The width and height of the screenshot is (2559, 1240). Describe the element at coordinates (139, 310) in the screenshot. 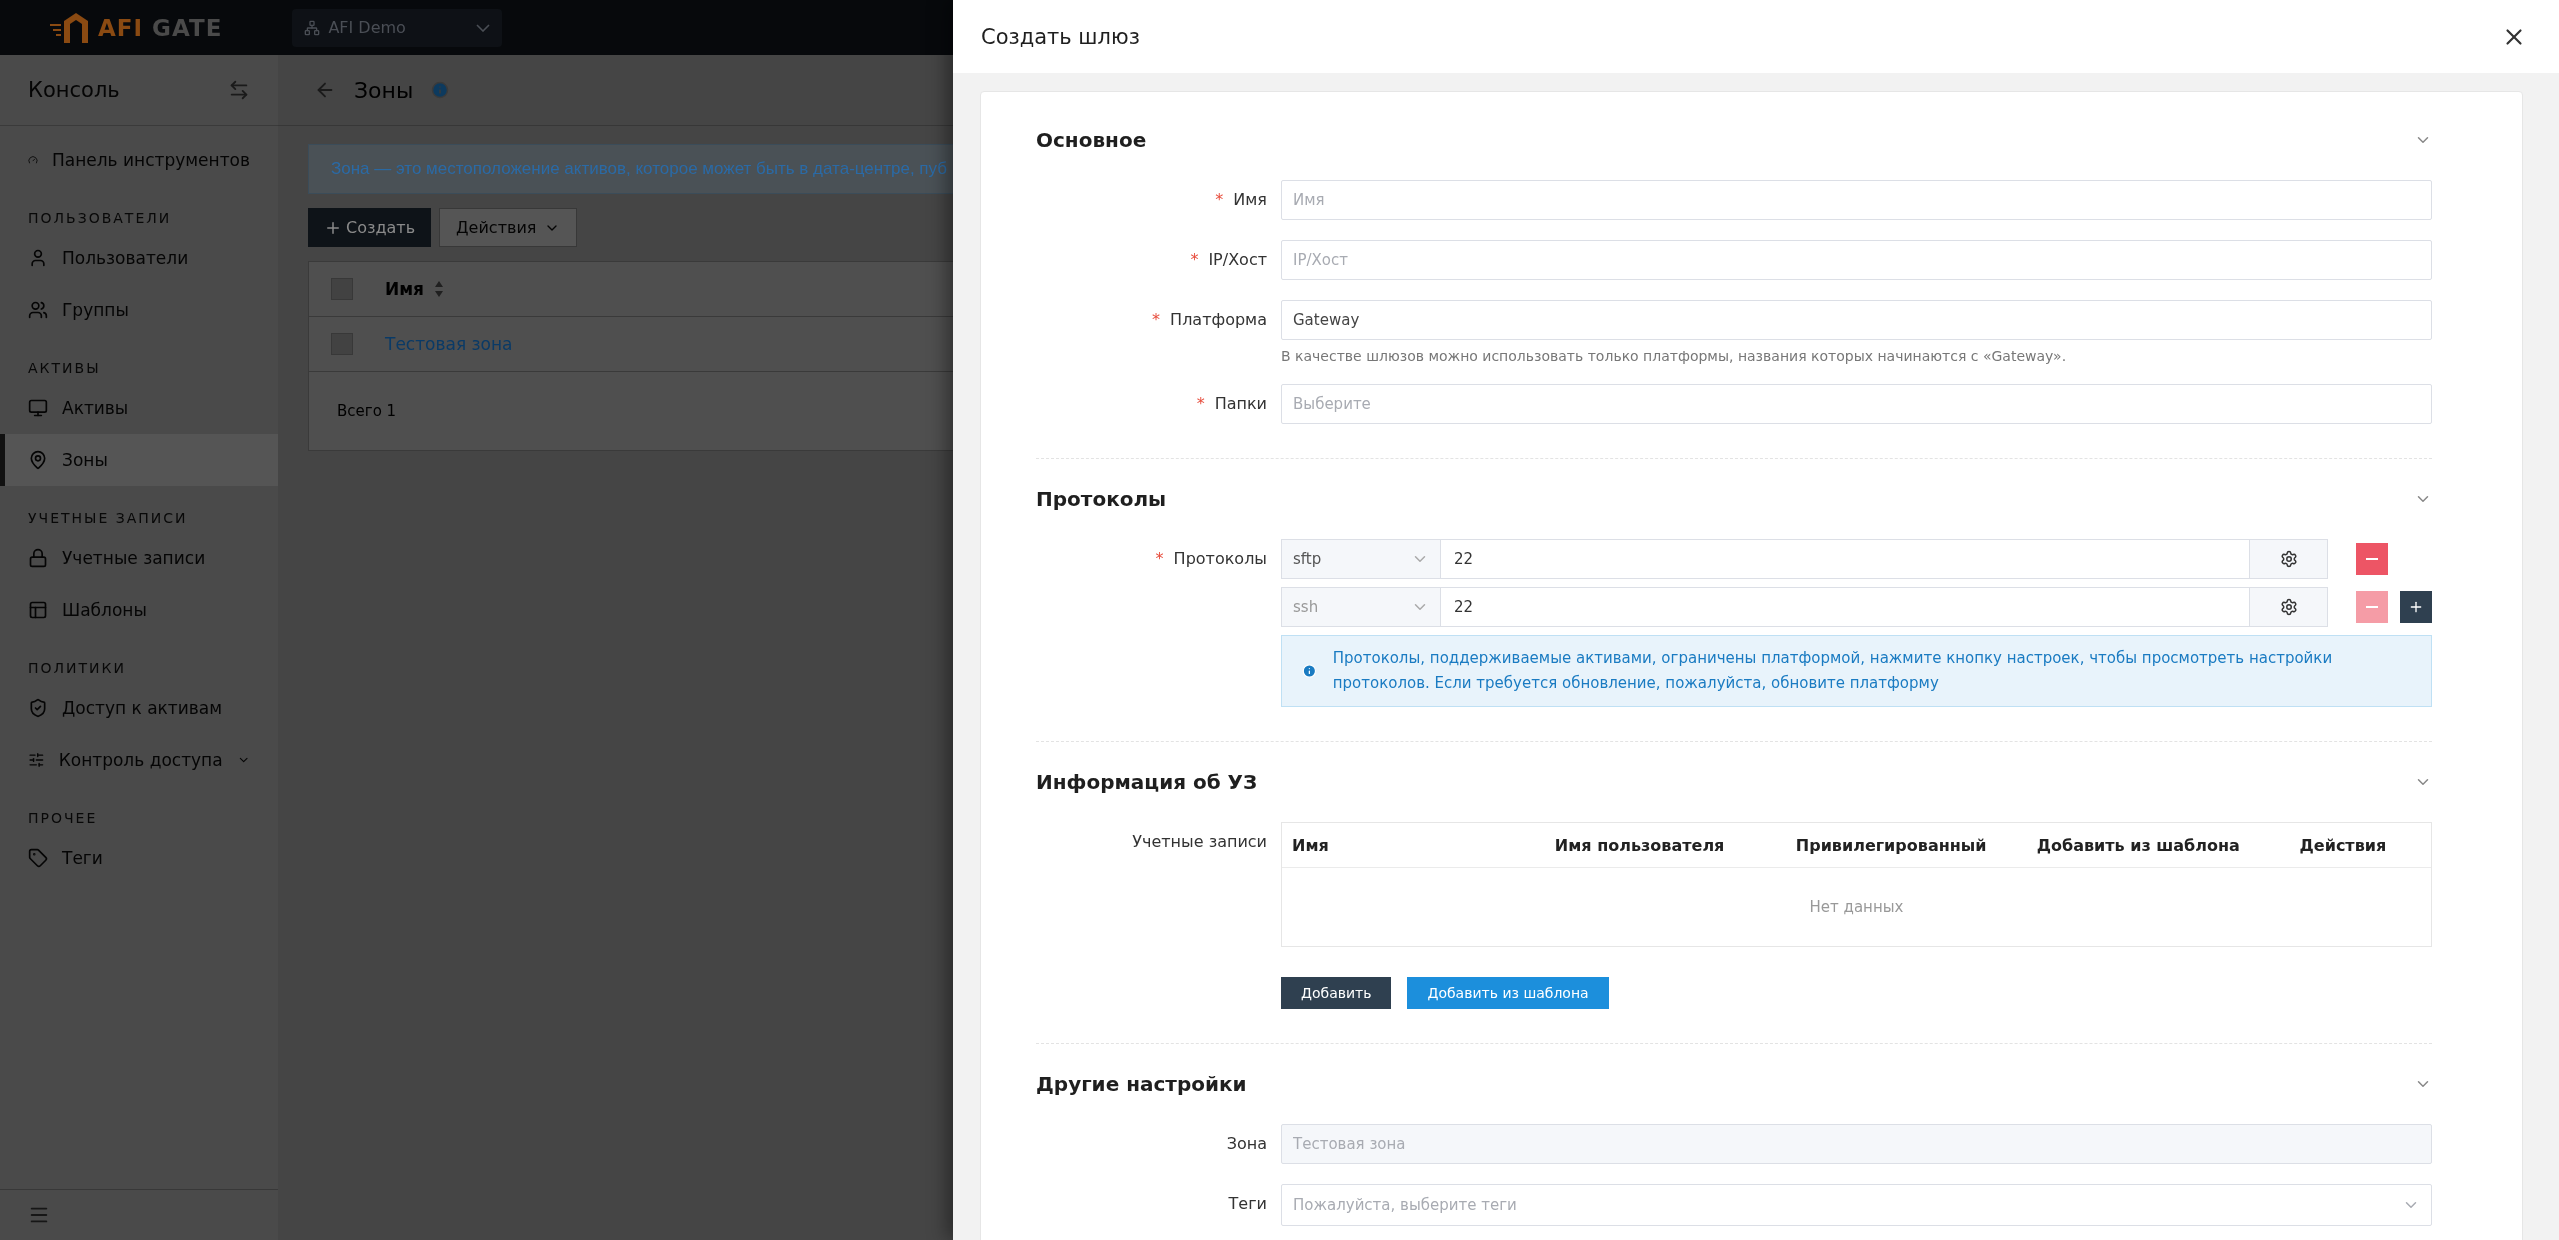

I see `sidebar-item: Группы` at that location.